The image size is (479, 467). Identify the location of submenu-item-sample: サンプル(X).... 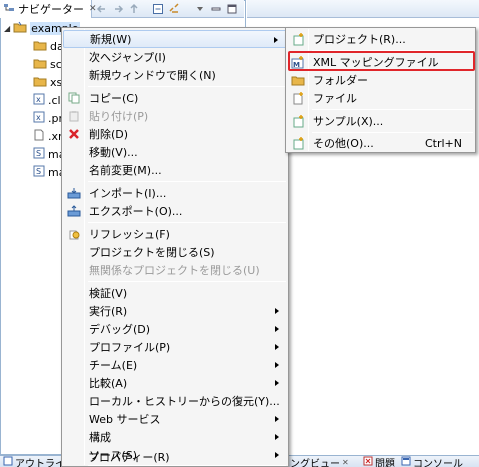
(380, 121).